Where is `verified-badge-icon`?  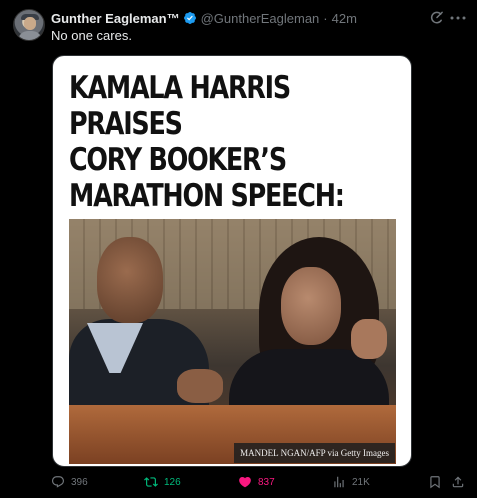 verified-badge-icon is located at coordinates (190, 18).